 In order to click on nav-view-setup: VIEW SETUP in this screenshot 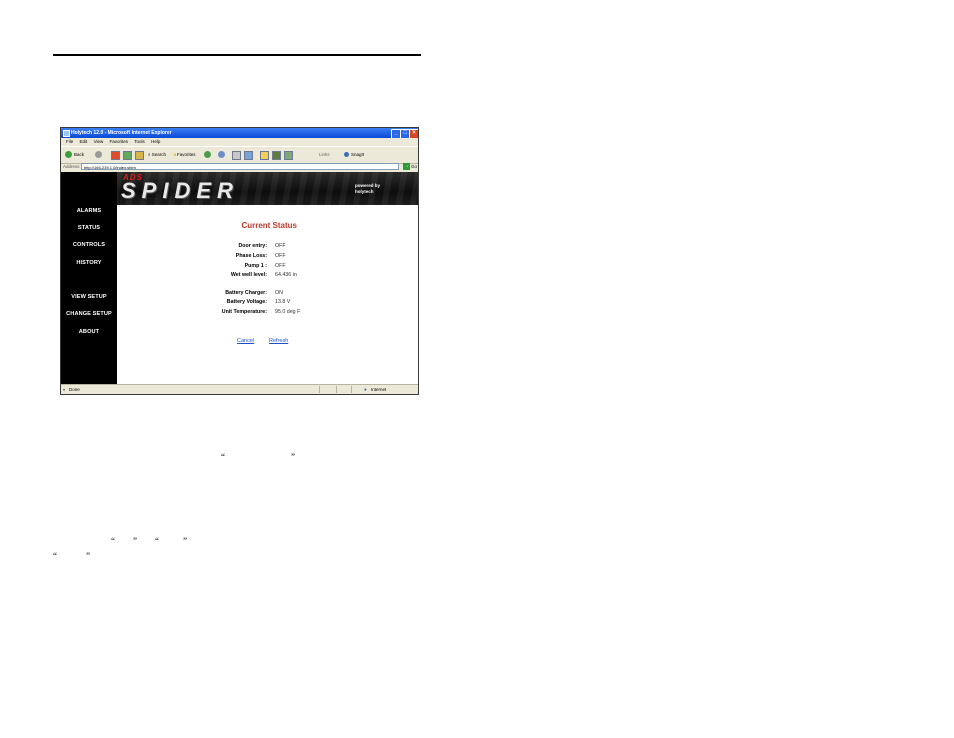, I will do `click(89, 297)`.